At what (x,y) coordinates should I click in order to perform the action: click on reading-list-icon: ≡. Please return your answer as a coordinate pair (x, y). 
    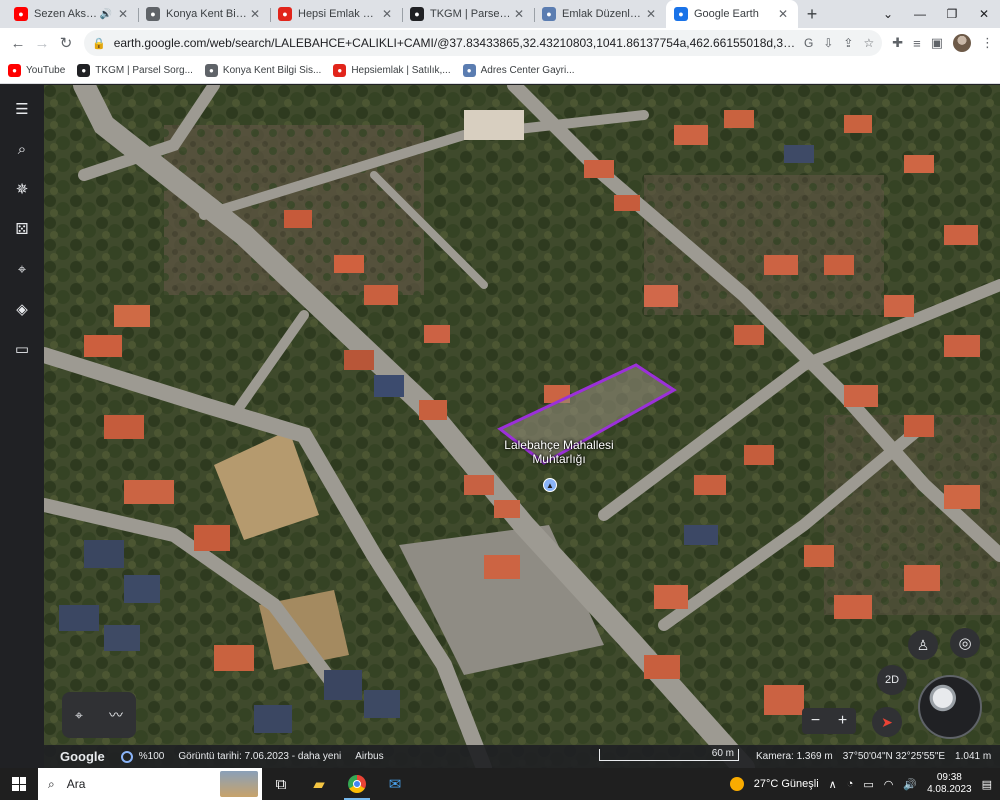
    Looking at the image, I should click on (917, 43).